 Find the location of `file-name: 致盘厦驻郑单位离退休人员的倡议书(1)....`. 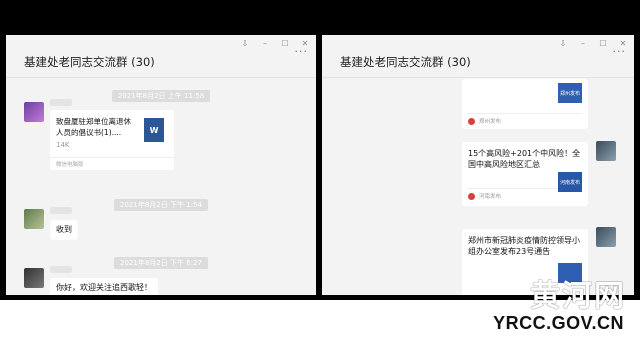

file-name: 致盘厦驻郑单位离退休人员的倡议书(1).... is located at coordinates (93, 127).